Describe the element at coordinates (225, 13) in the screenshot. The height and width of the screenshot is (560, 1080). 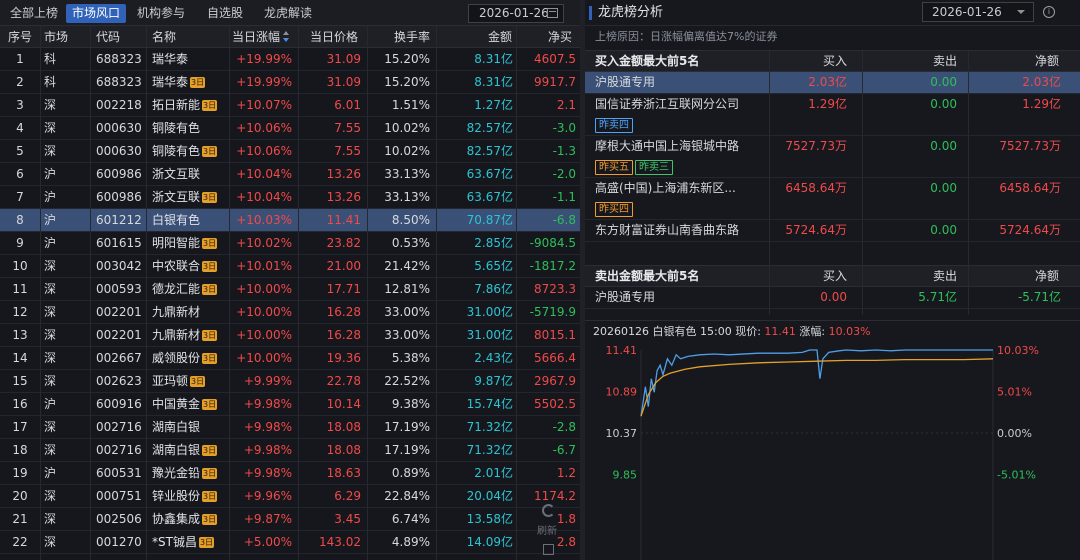
I see `tab-watchlist: 自选股` at that location.